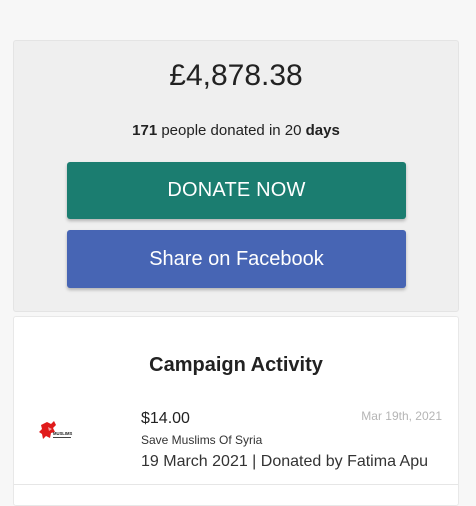  I want to click on donation-summary: 171 people donated in 20 days, so click(236, 130).